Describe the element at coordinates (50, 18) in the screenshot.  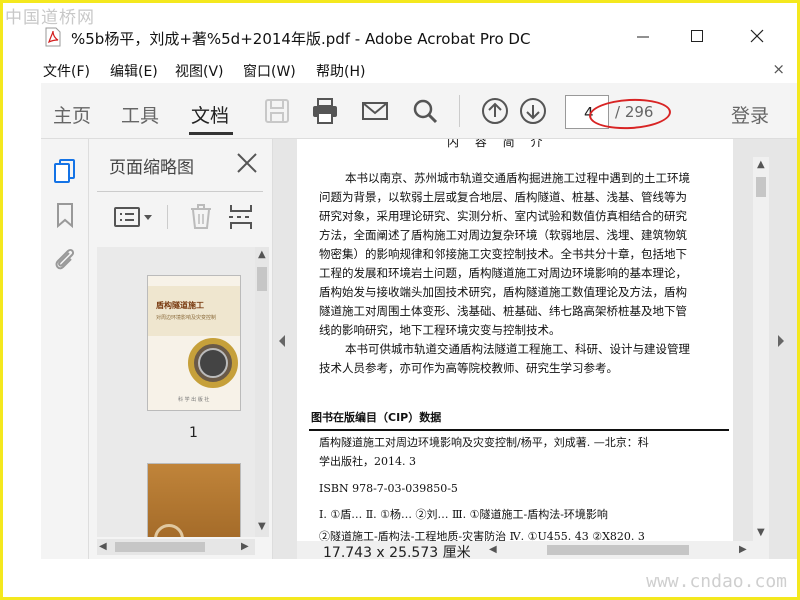
I see `watermark-top: 中国道桥网` at that location.